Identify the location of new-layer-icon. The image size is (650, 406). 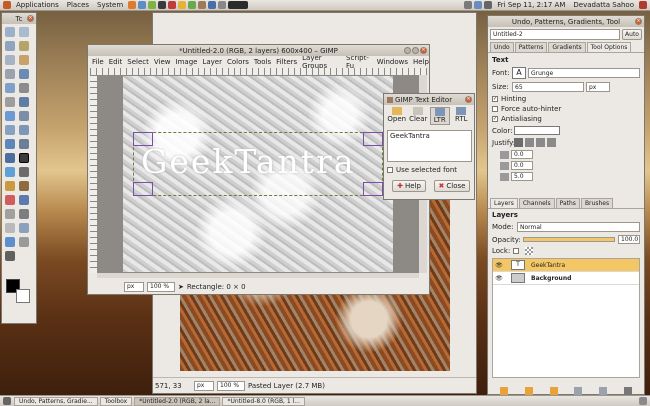
(504, 391).